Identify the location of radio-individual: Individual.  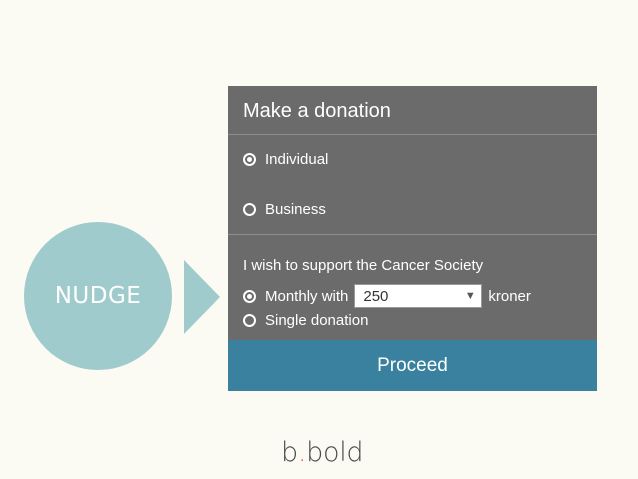
(285, 159).